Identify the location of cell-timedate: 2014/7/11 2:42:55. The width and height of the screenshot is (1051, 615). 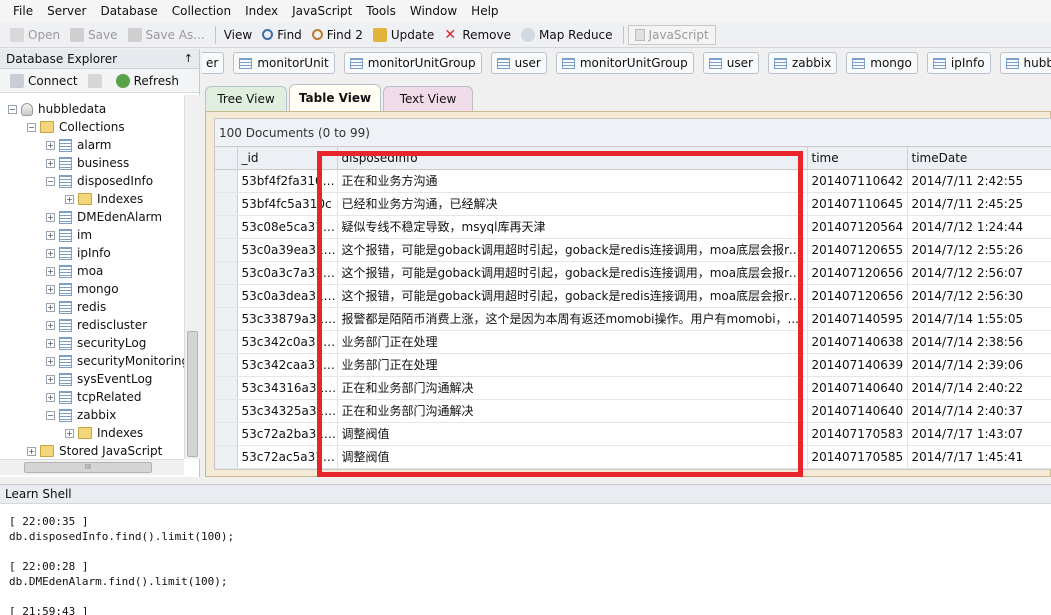
(979, 181).